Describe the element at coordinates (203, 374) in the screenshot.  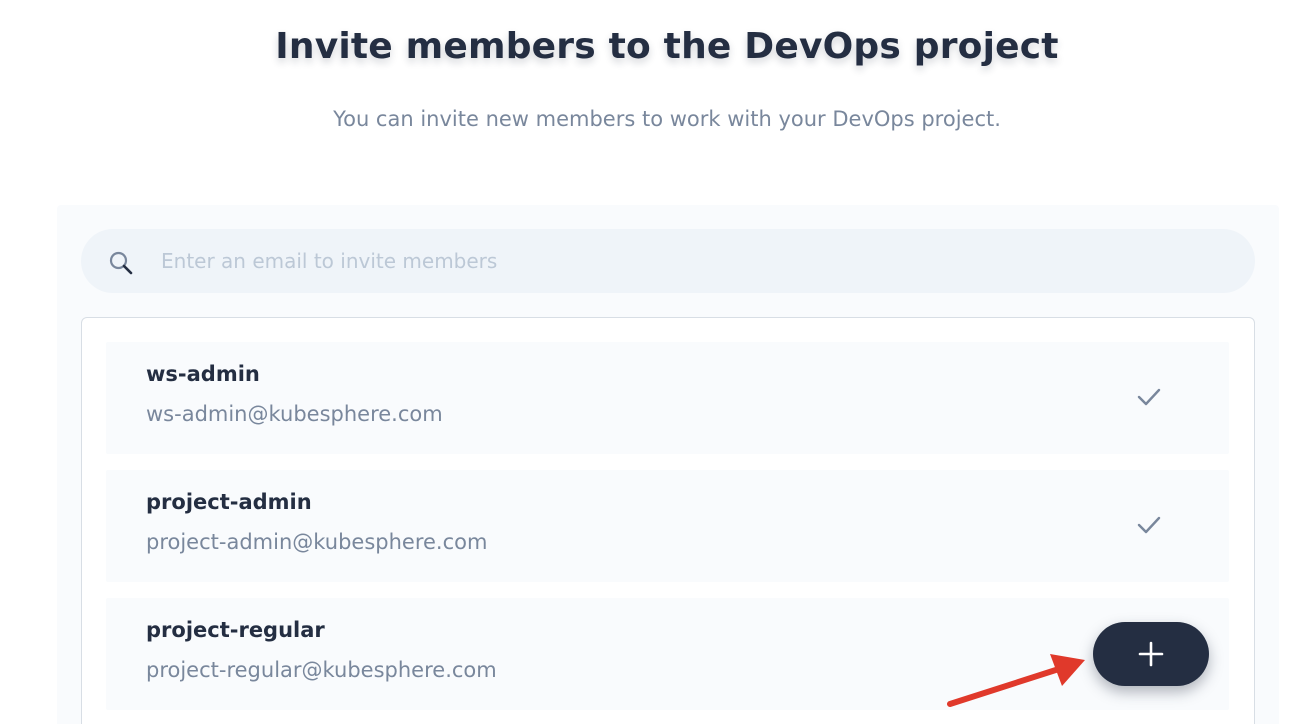
I see `member-name: ws-admin` at that location.